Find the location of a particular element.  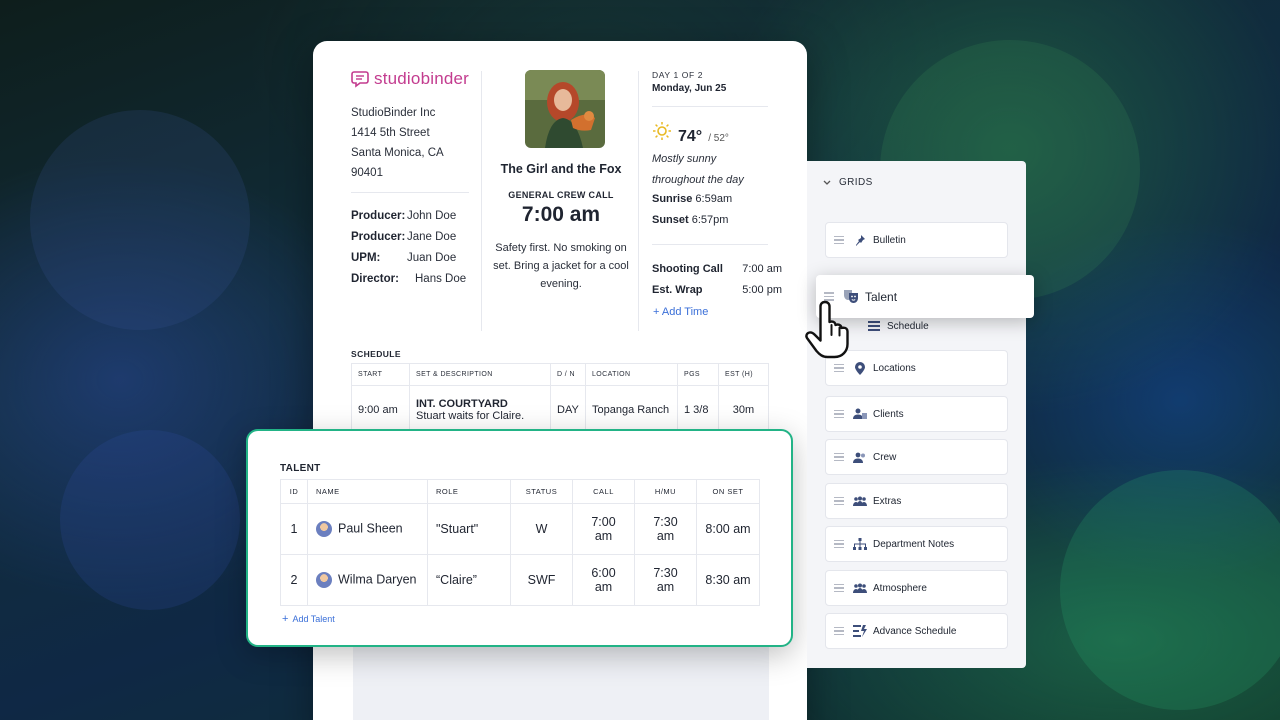

sun-times: Sunrise 6:59am Sunset 6:57pm is located at coordinates (692, 210).